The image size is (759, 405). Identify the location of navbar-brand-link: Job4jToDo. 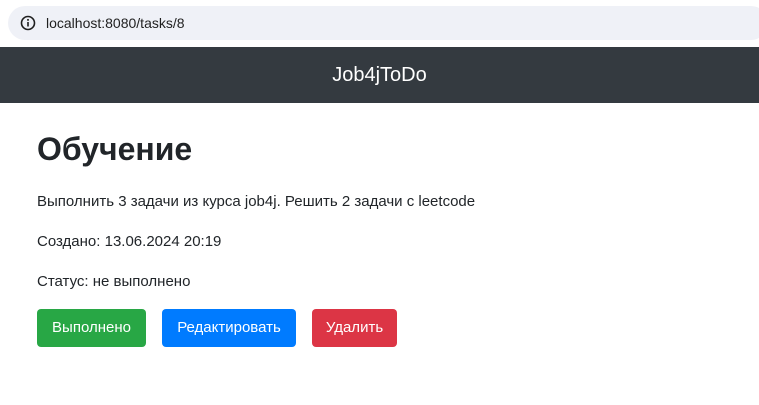
(379, 75).